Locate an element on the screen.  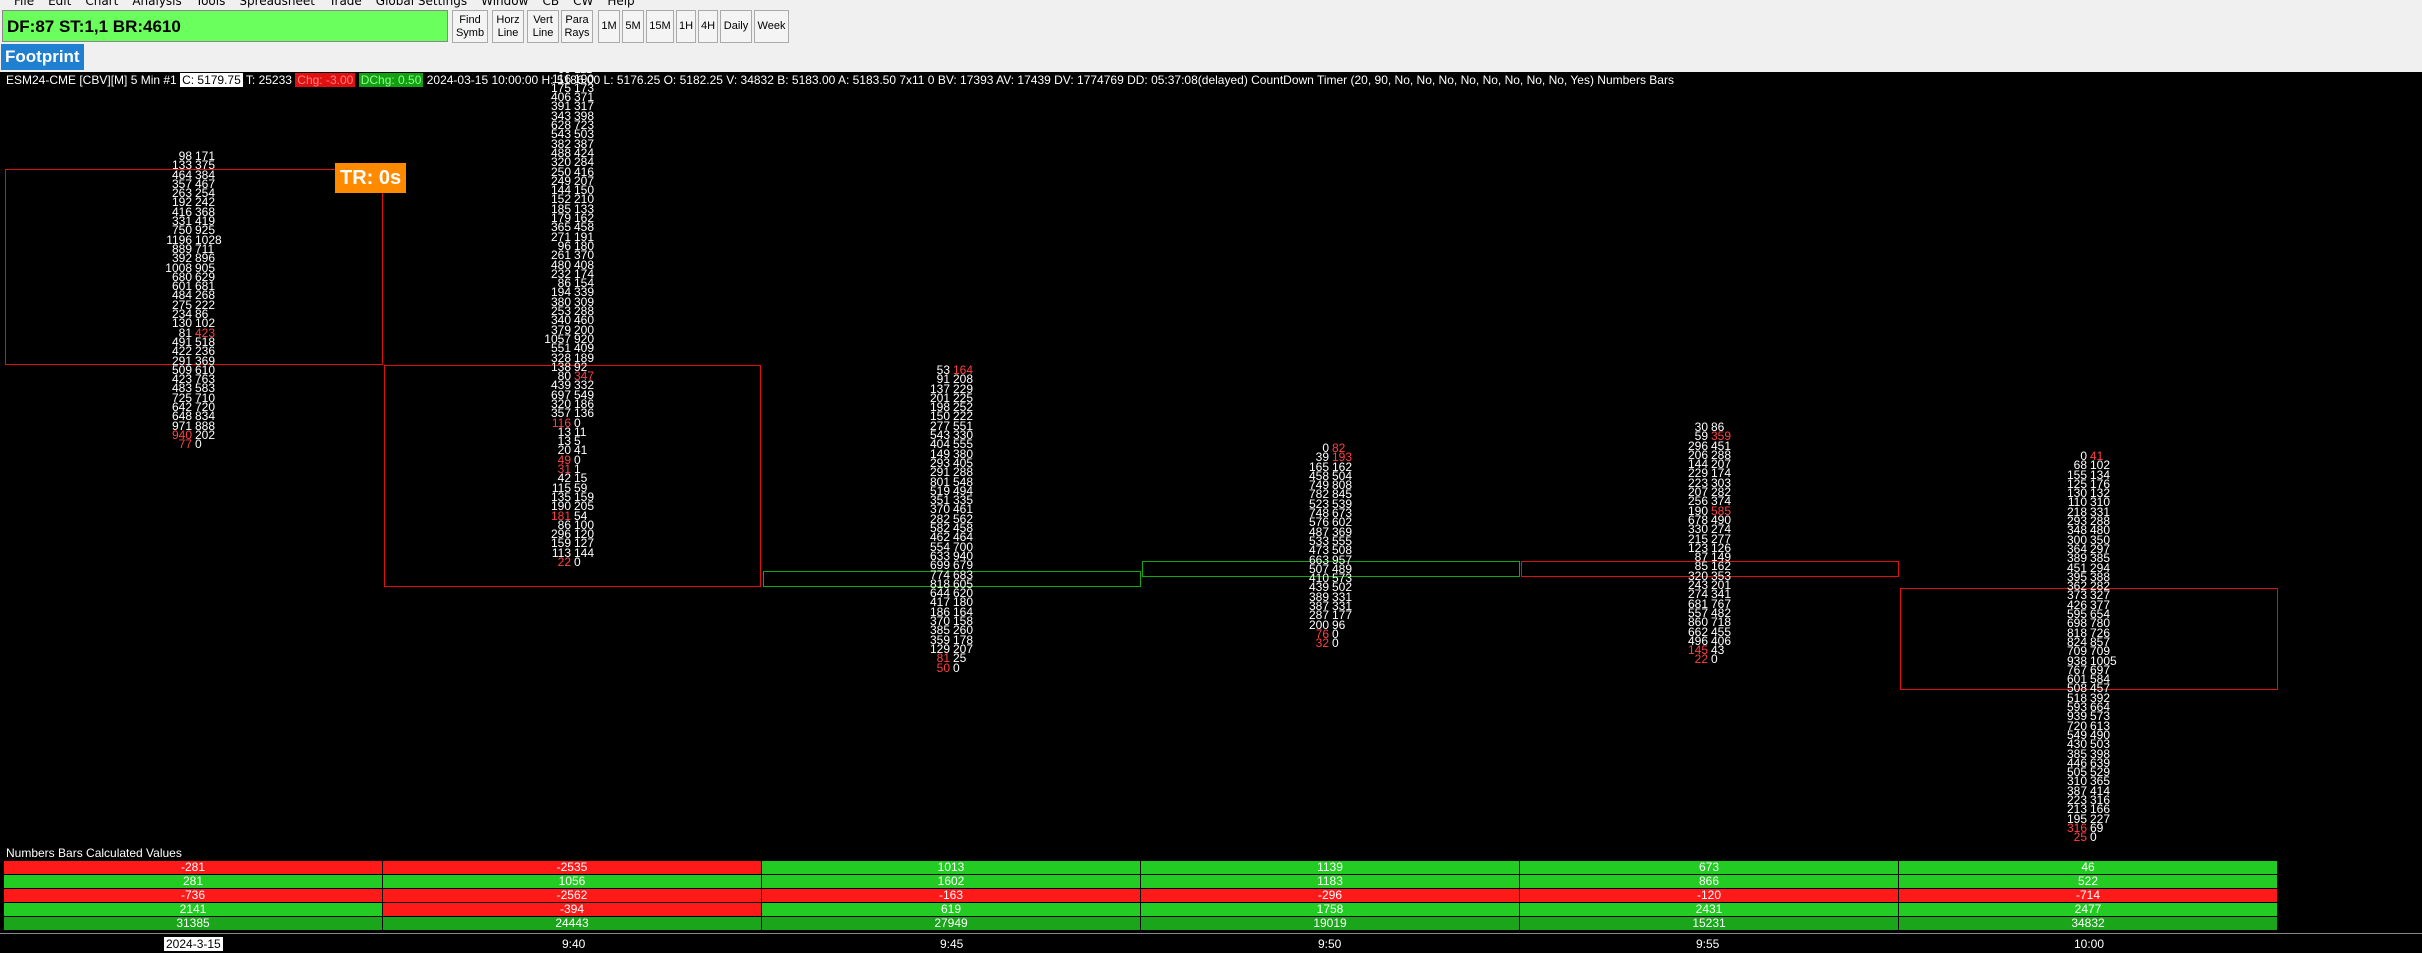
find-symbol-label: Find Symb is located at coordinates (470, 26).